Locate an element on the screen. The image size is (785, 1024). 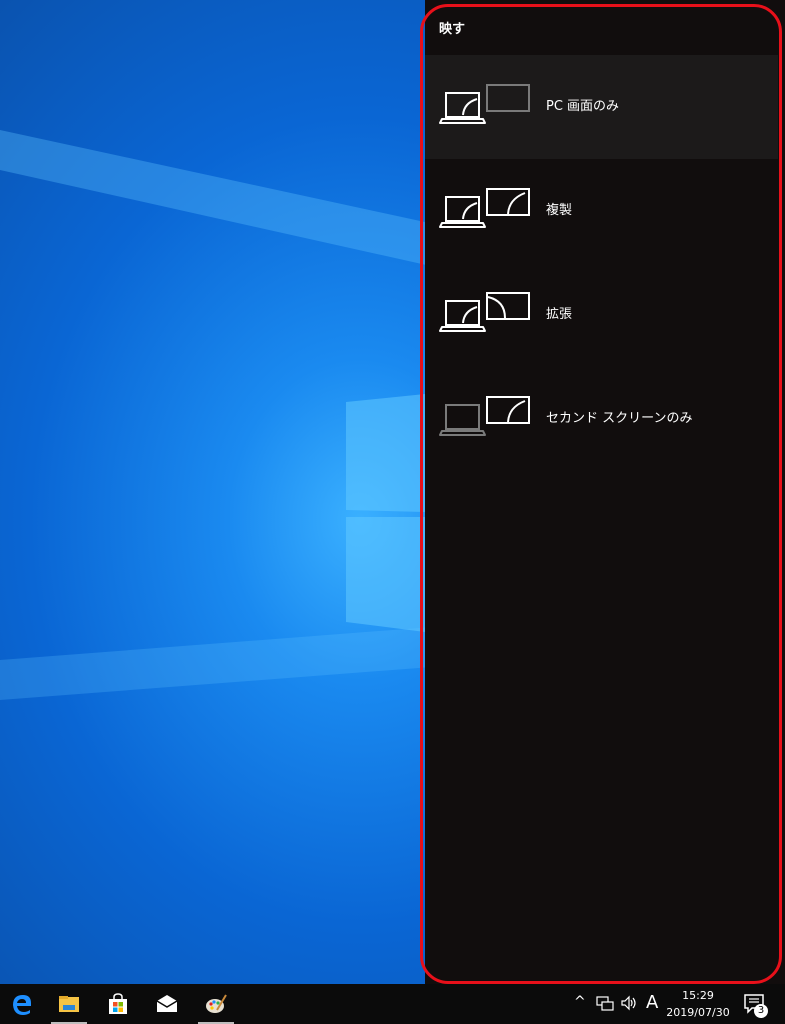
edge-icon is located at coordinates (22, 1005).